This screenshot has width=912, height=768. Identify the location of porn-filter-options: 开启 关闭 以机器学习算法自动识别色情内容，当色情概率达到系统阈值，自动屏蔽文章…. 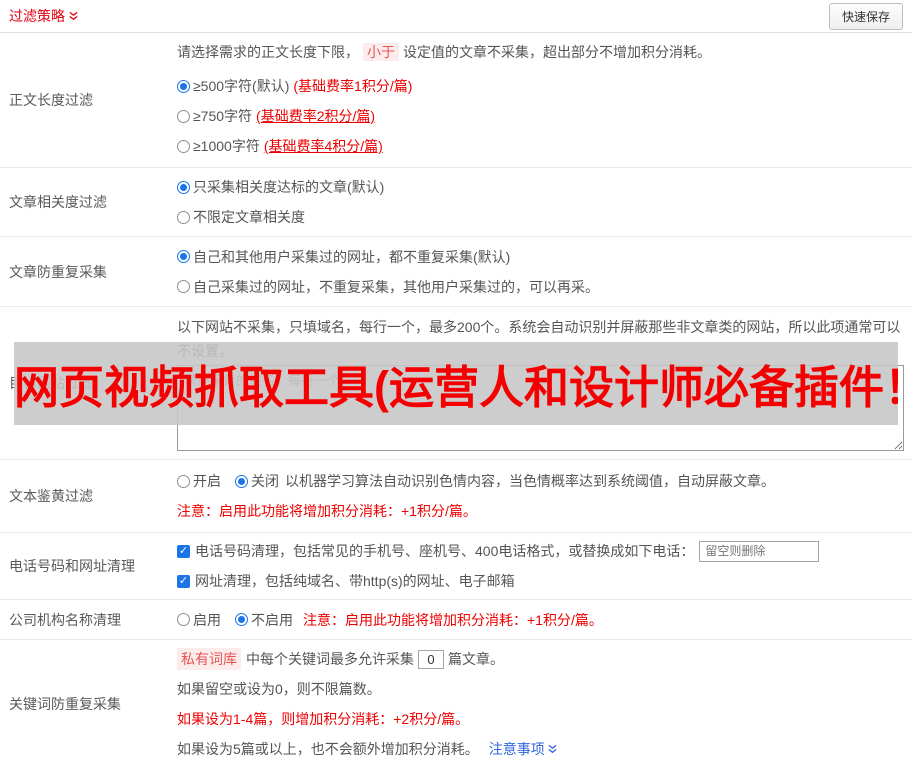
(540, 481).